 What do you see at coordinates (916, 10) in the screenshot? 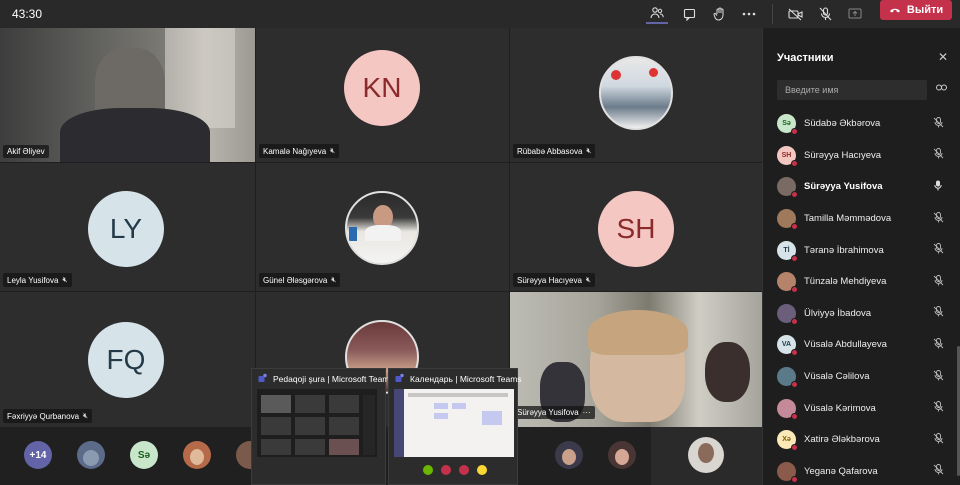
I see `leave-button: Выйти` at bounding box center [916, 10].